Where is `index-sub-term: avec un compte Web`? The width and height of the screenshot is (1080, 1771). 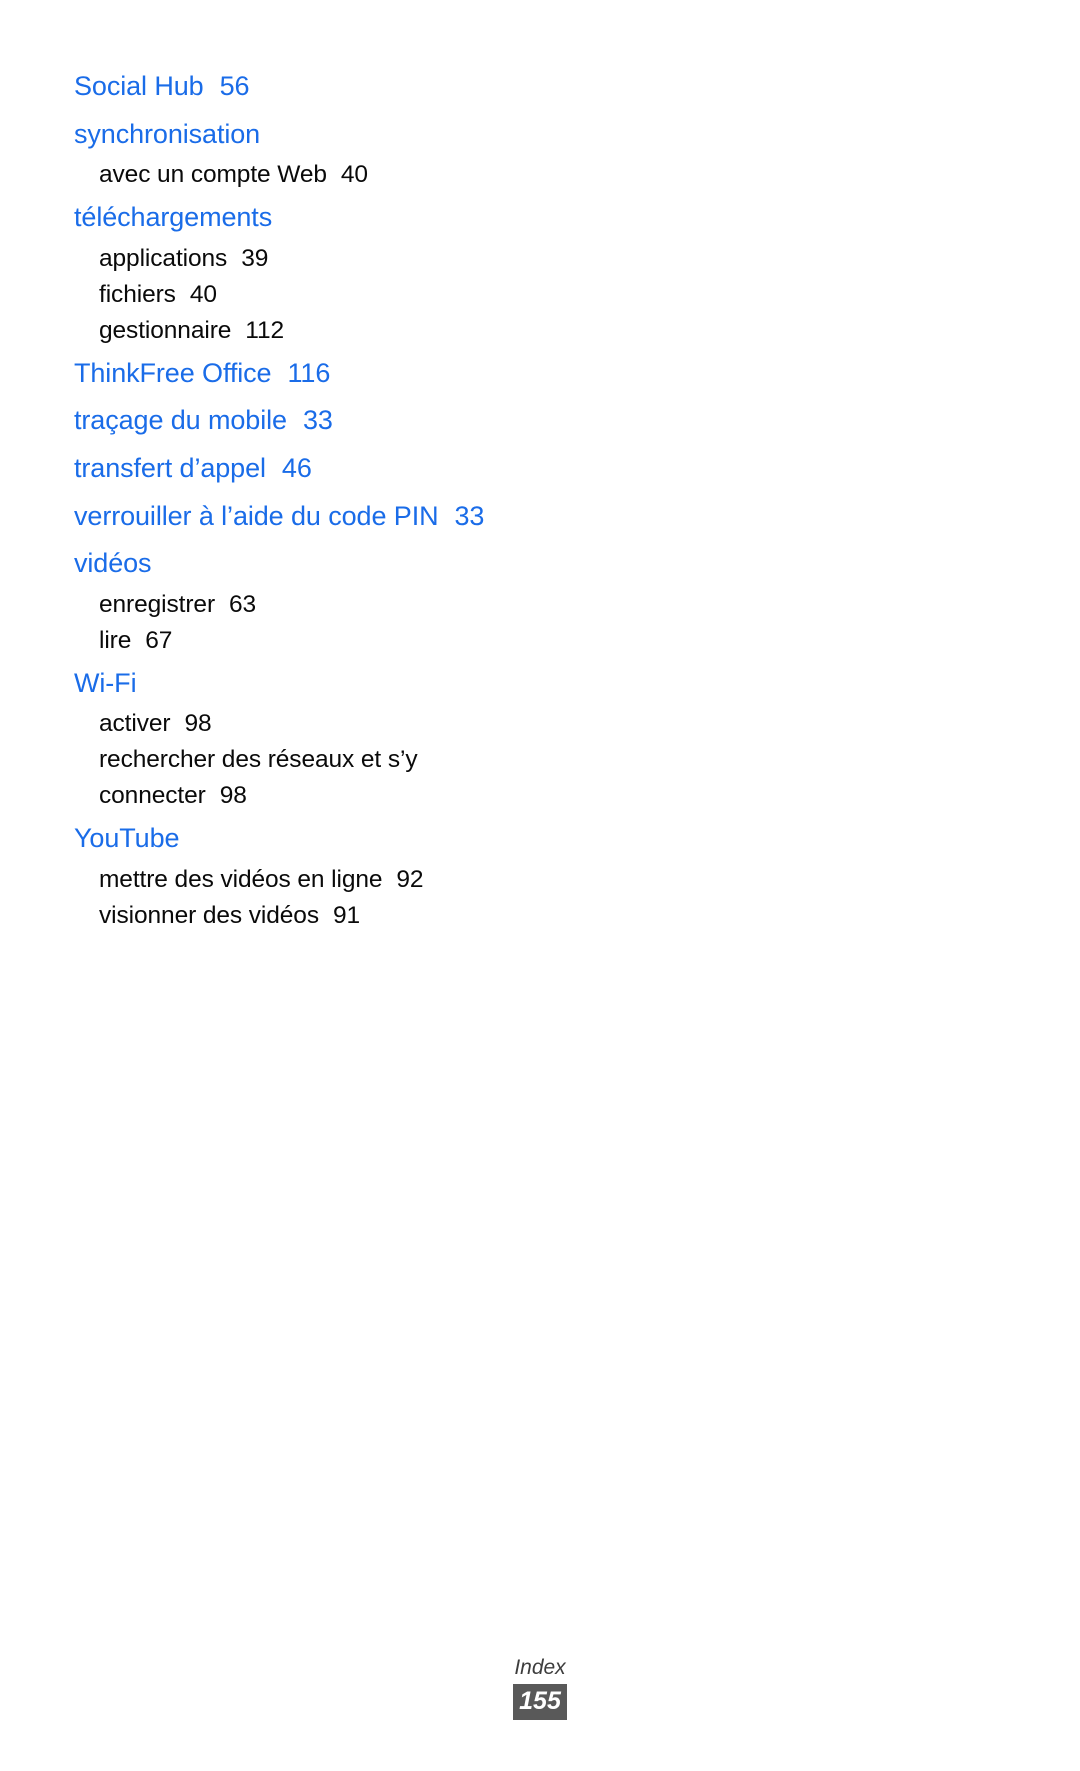
index-sub-term: avec un compte Web is located at coordinates (213, 175).